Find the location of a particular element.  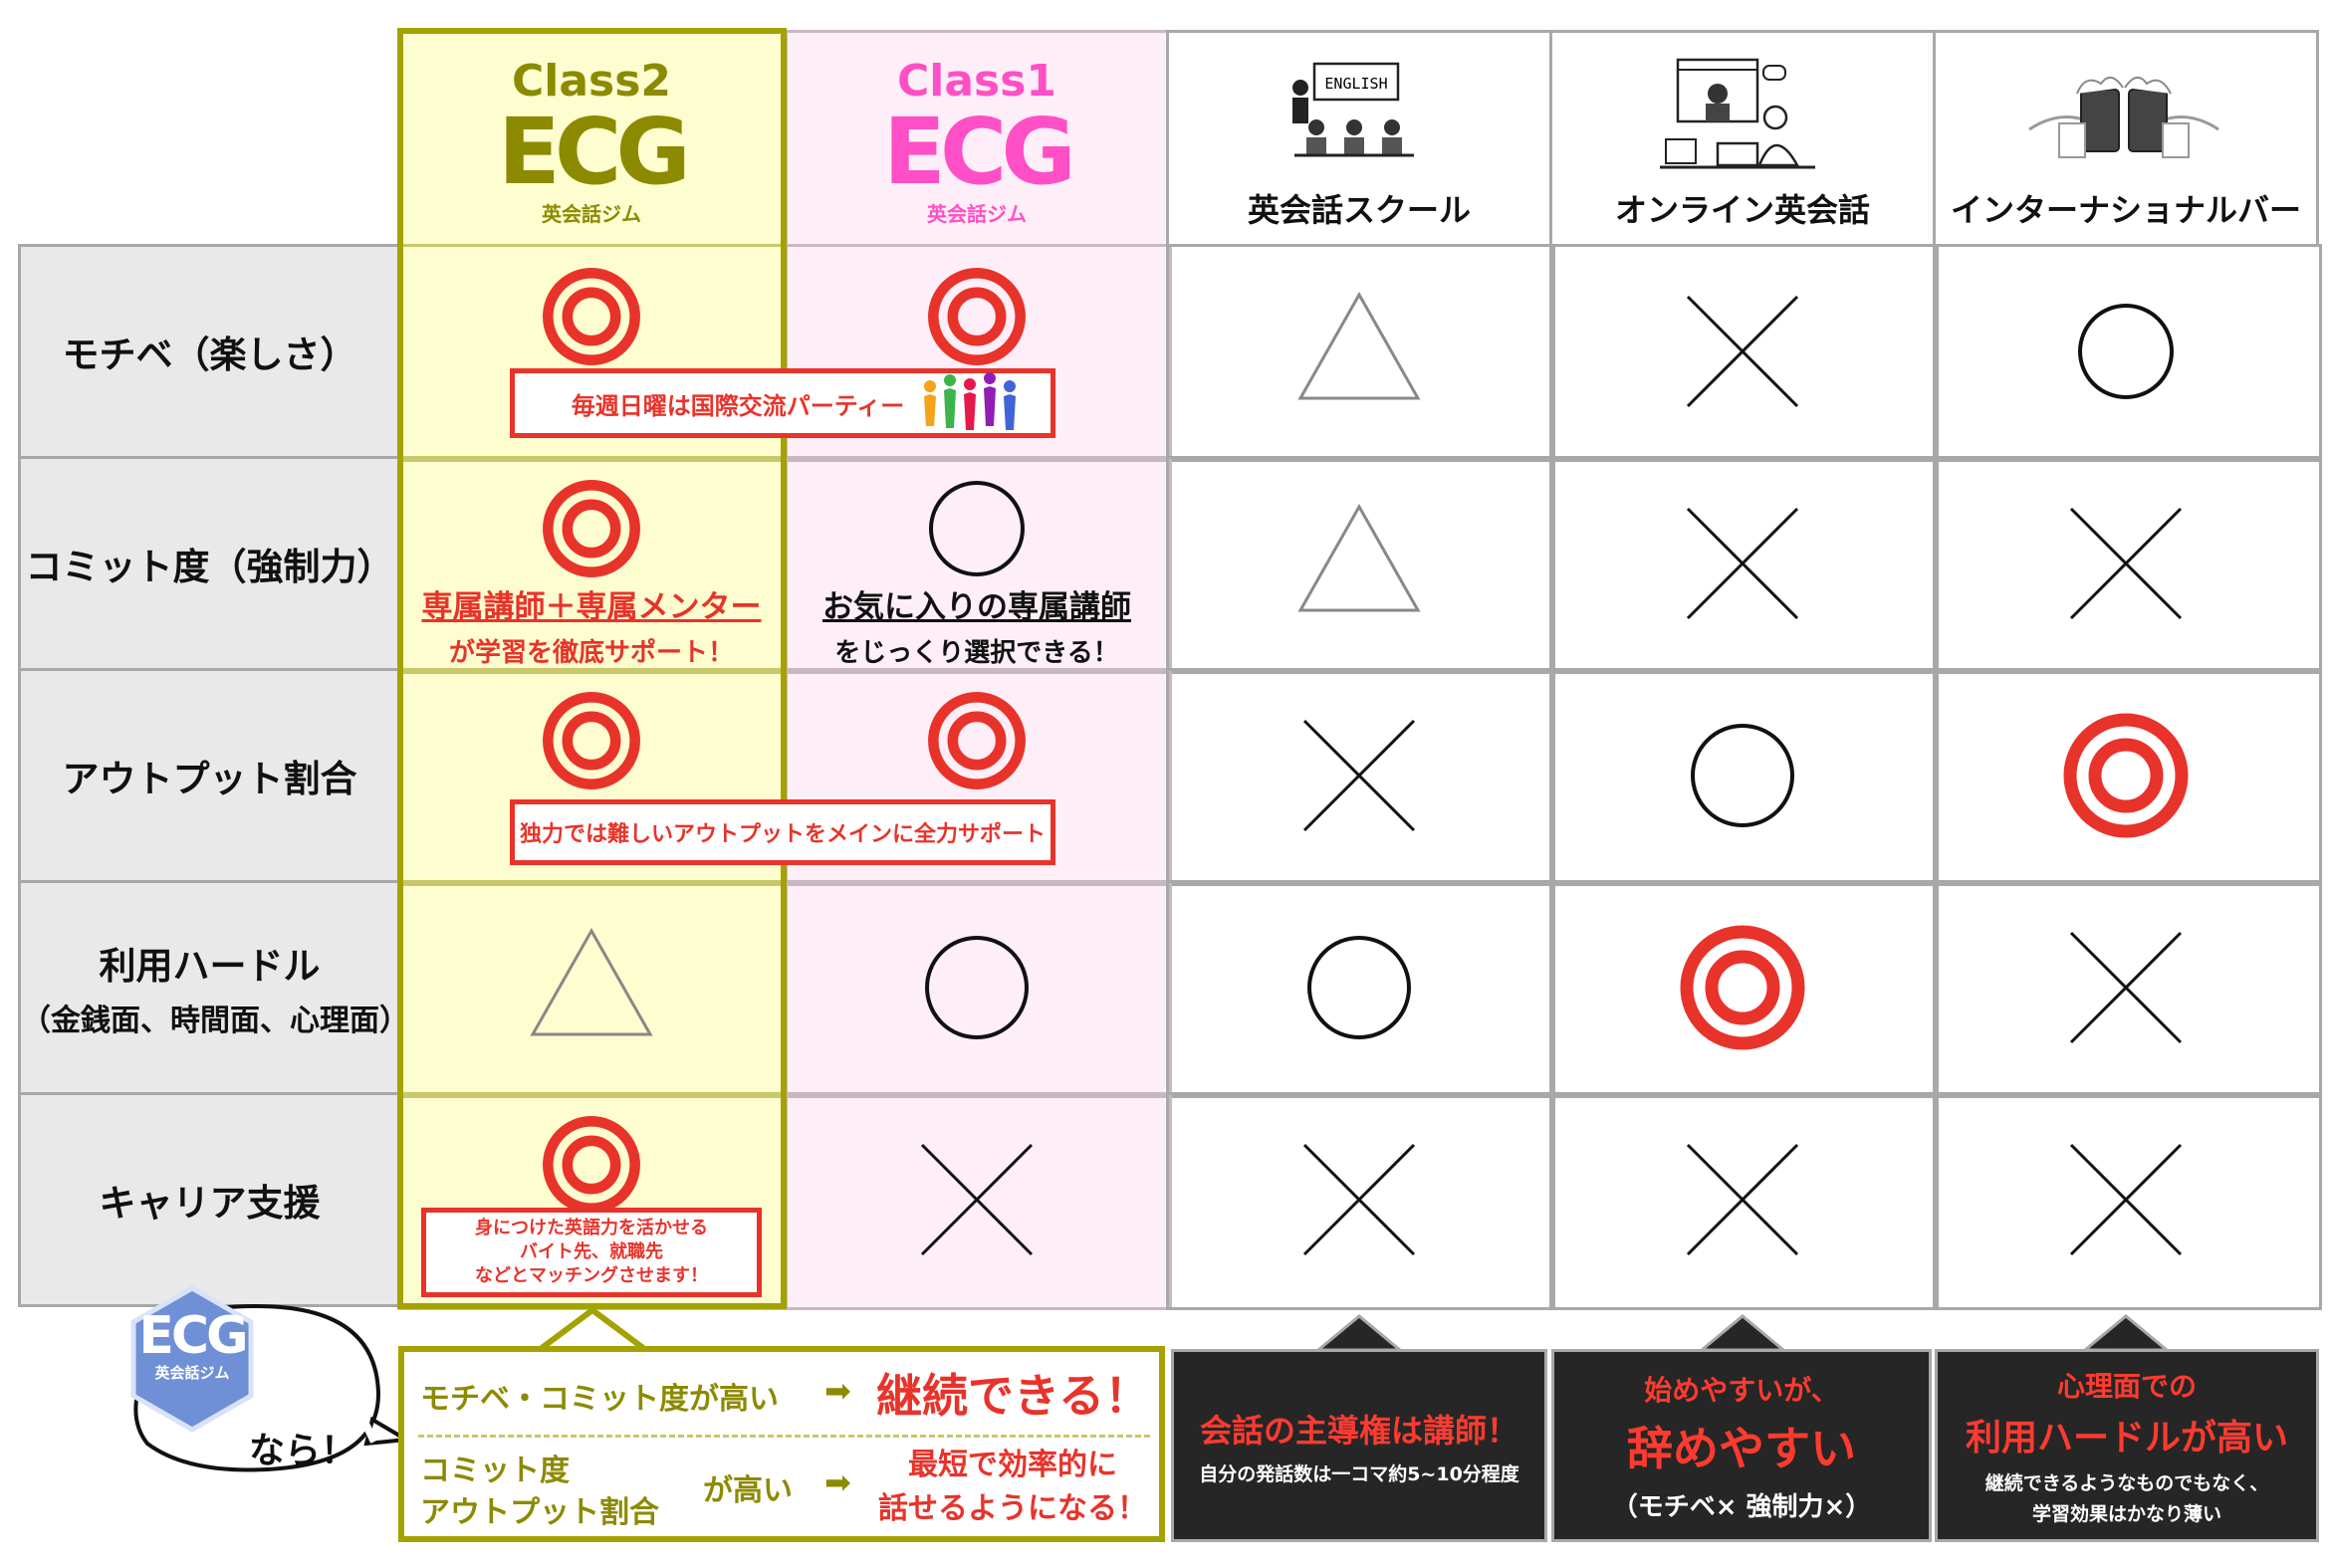

bar-summary-line4: 学習効果はかなり薄い is located at coordinates (2126, 1514).